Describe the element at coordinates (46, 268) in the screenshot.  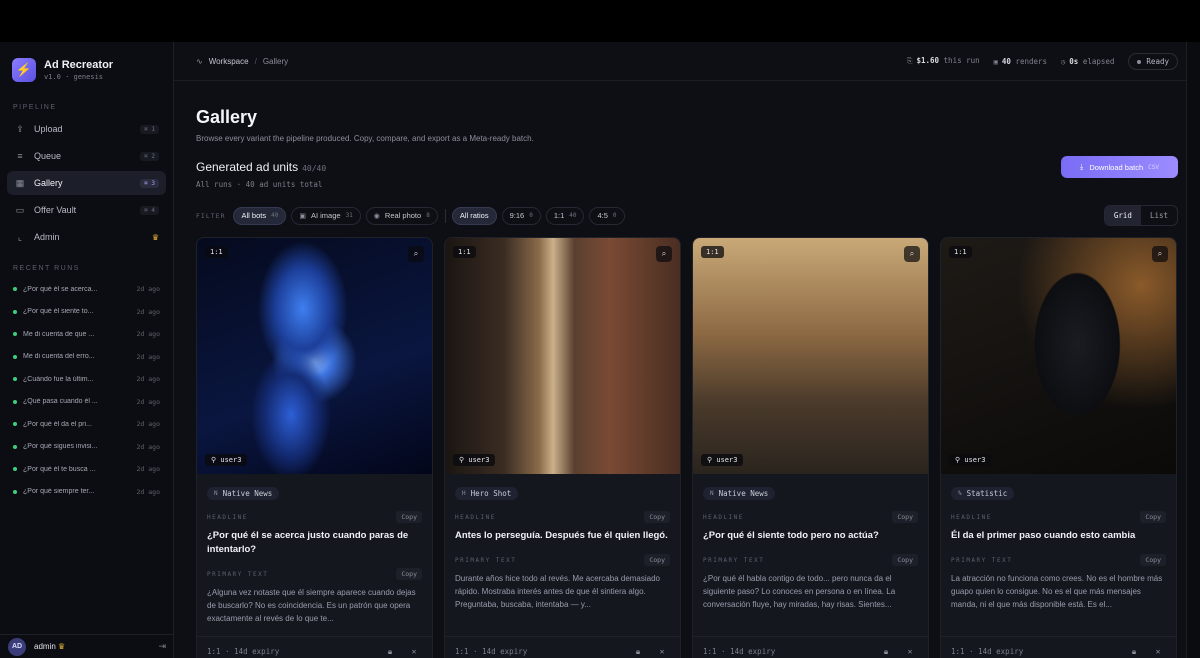
I see `recent-runs-label: RECENT RUNS` at that location.